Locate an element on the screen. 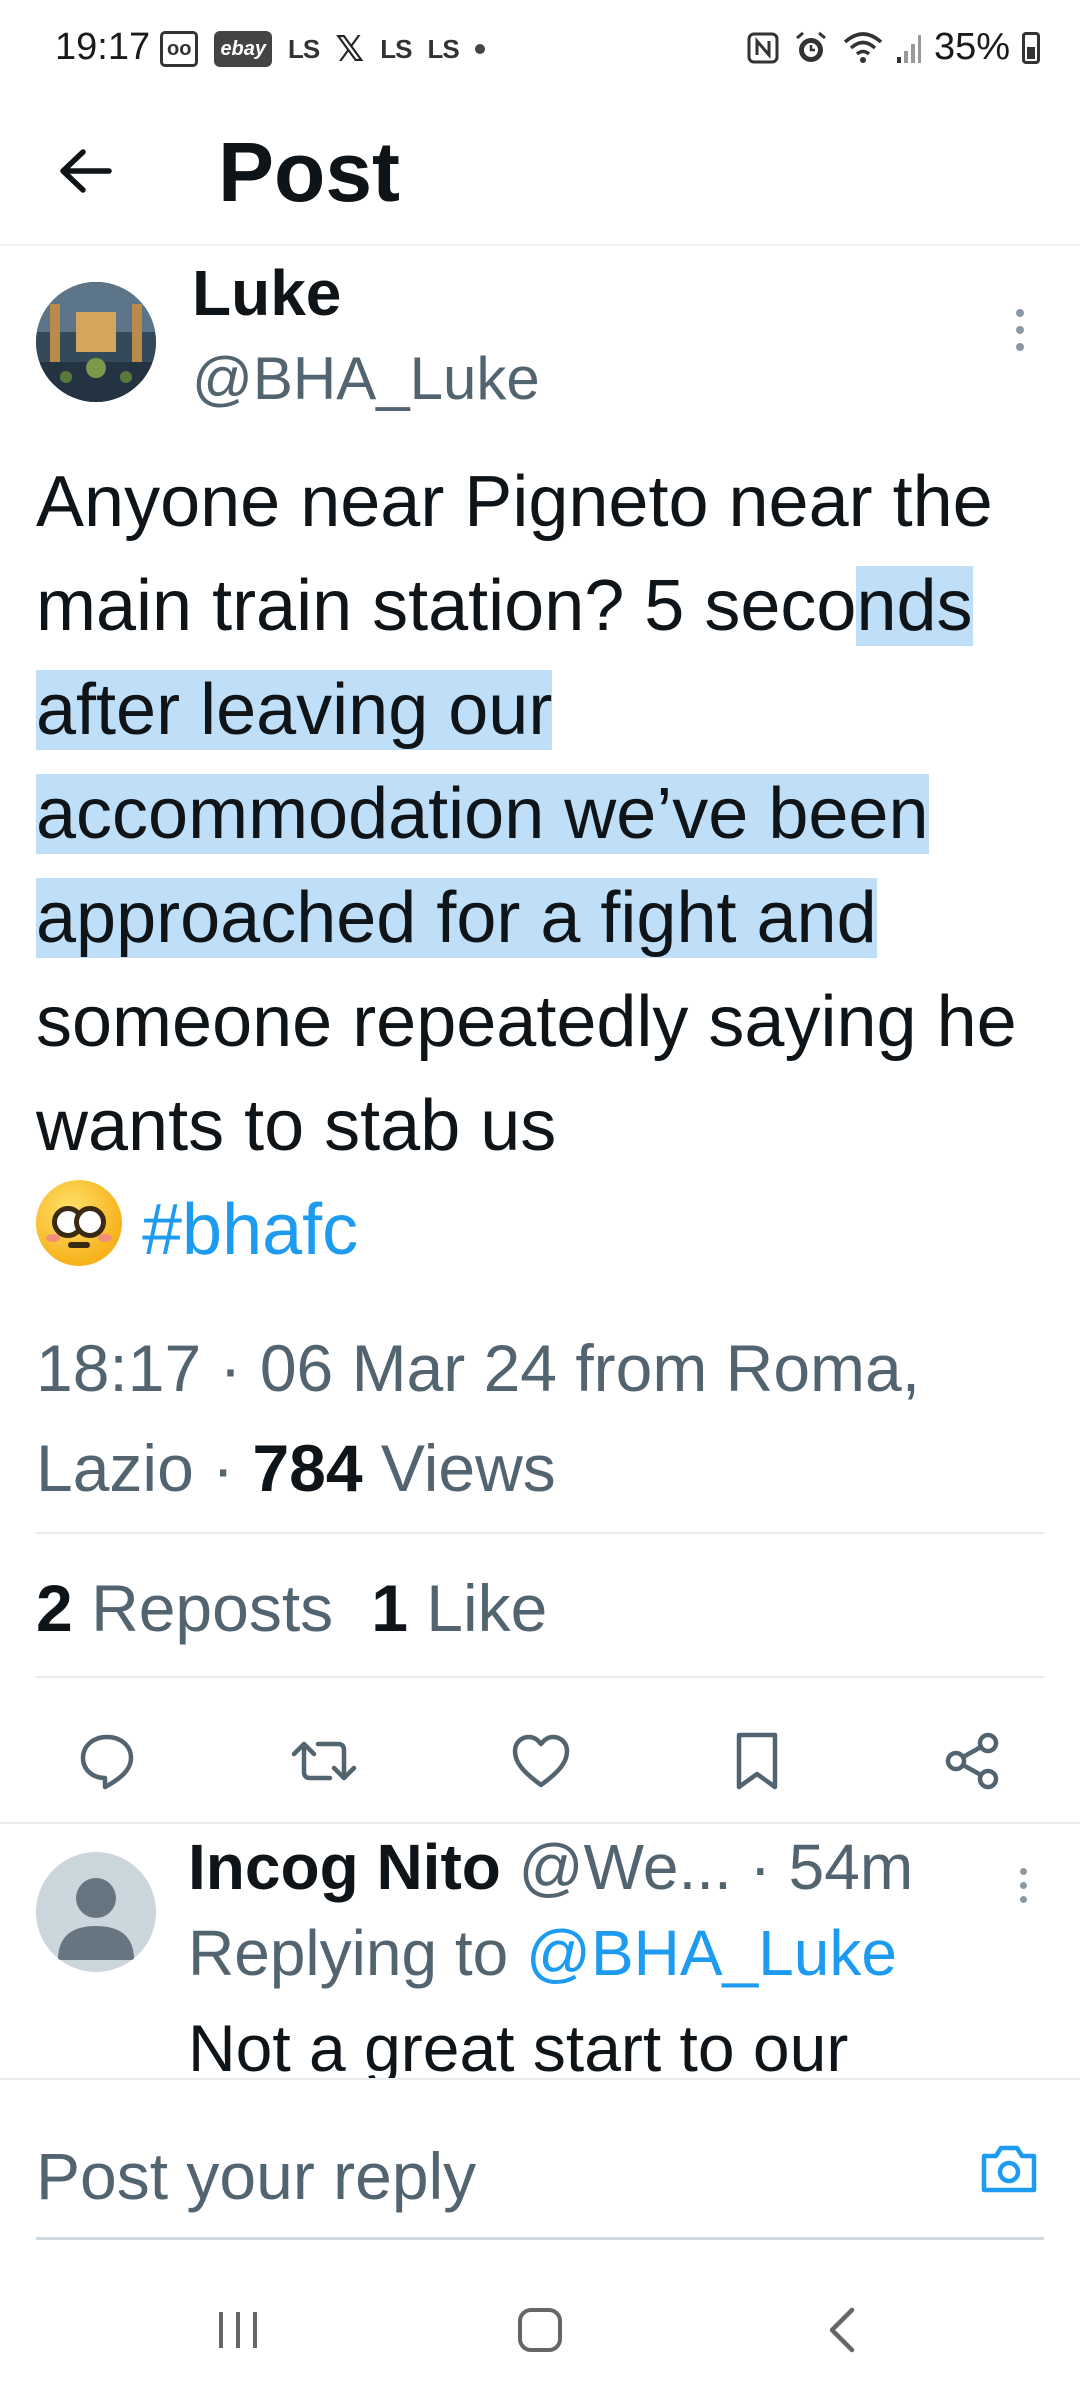 The width and height of the screenshot is (1080, 2400). recents-button is located at coordinates (238, 2330).